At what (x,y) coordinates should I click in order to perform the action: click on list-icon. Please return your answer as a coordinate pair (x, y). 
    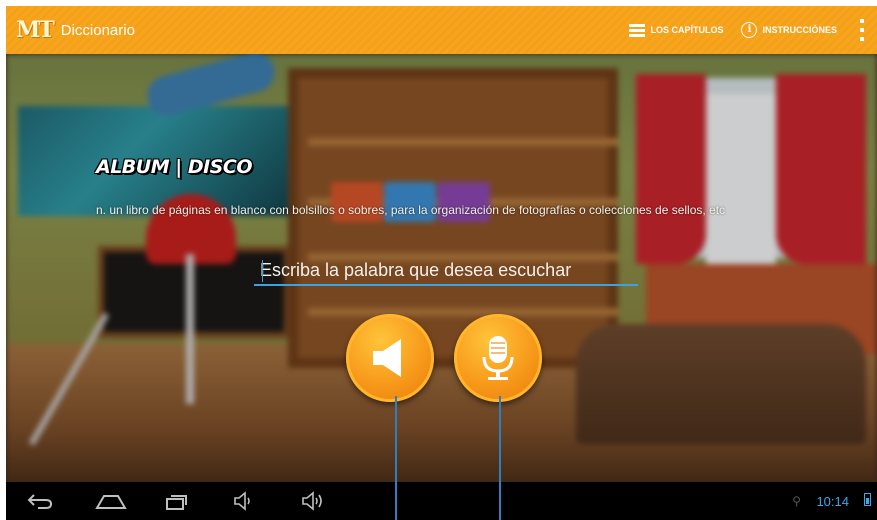
    Looking at the image, I should click on (637, 30).